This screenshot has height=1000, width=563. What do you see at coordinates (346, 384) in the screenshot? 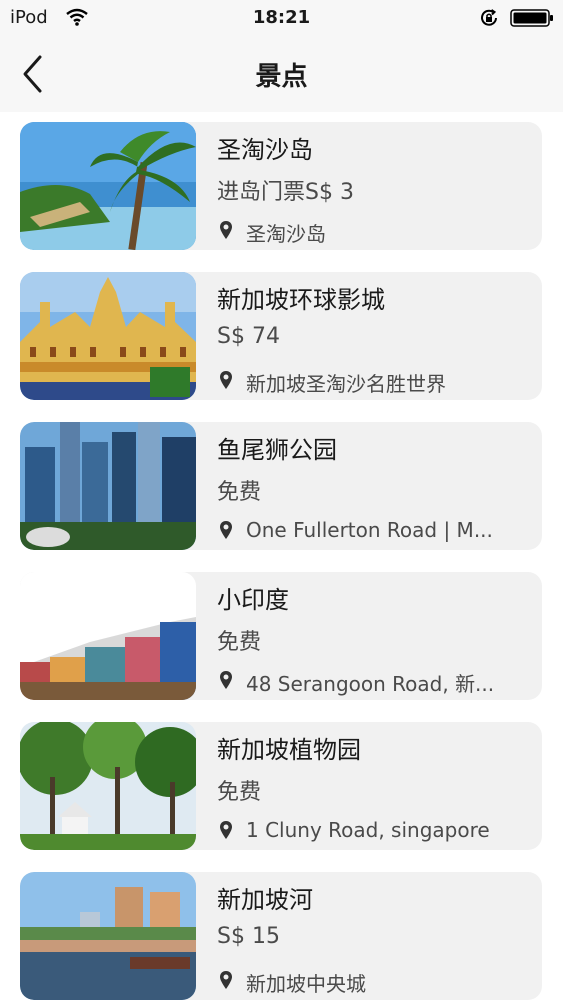
I see `attraction-address: 新加坡圣淘沙名胜世界` at bounding box center [346, 384].